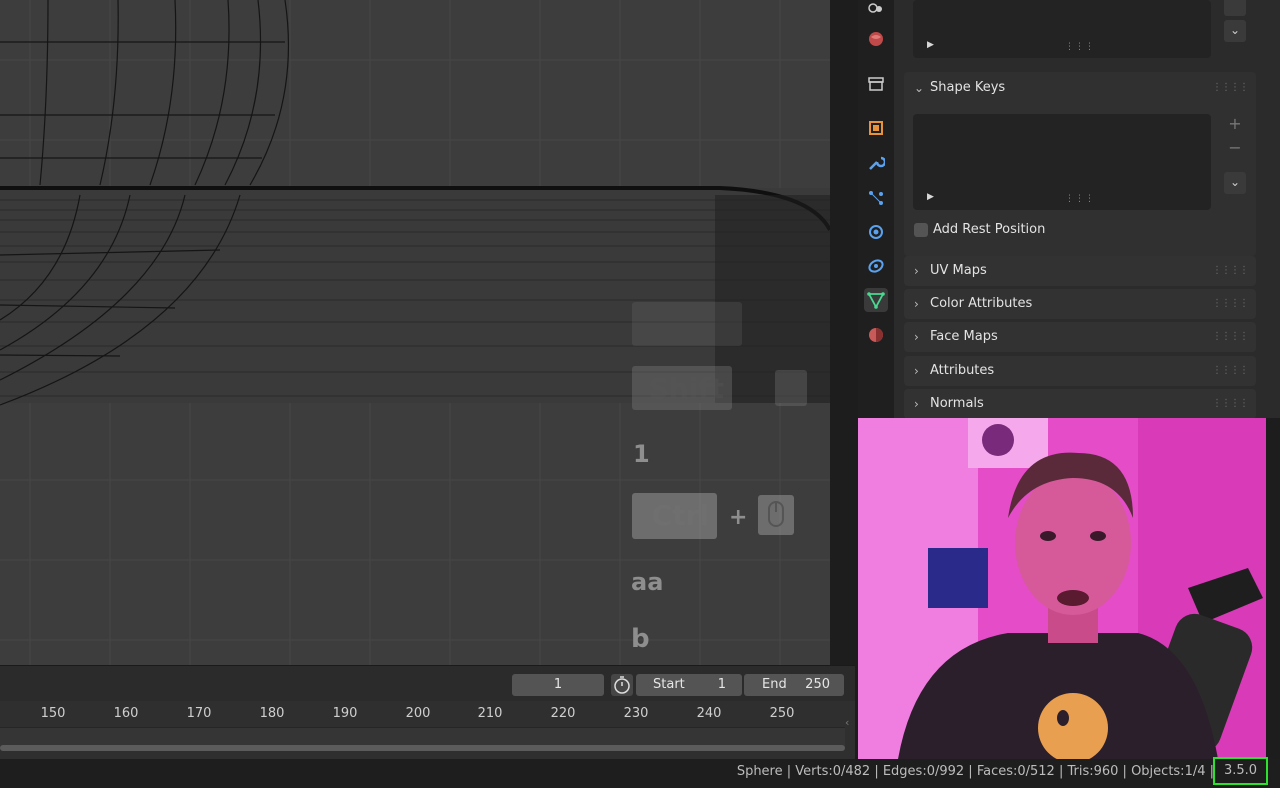  What do you see at coordinates (957, 403) in the screenshot?
I see `panel-label: Normals` at bounding box center [957, 403].